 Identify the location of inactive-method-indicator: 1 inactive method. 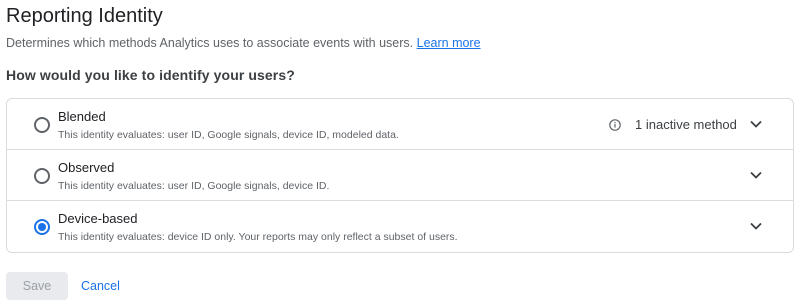
(673, 125).